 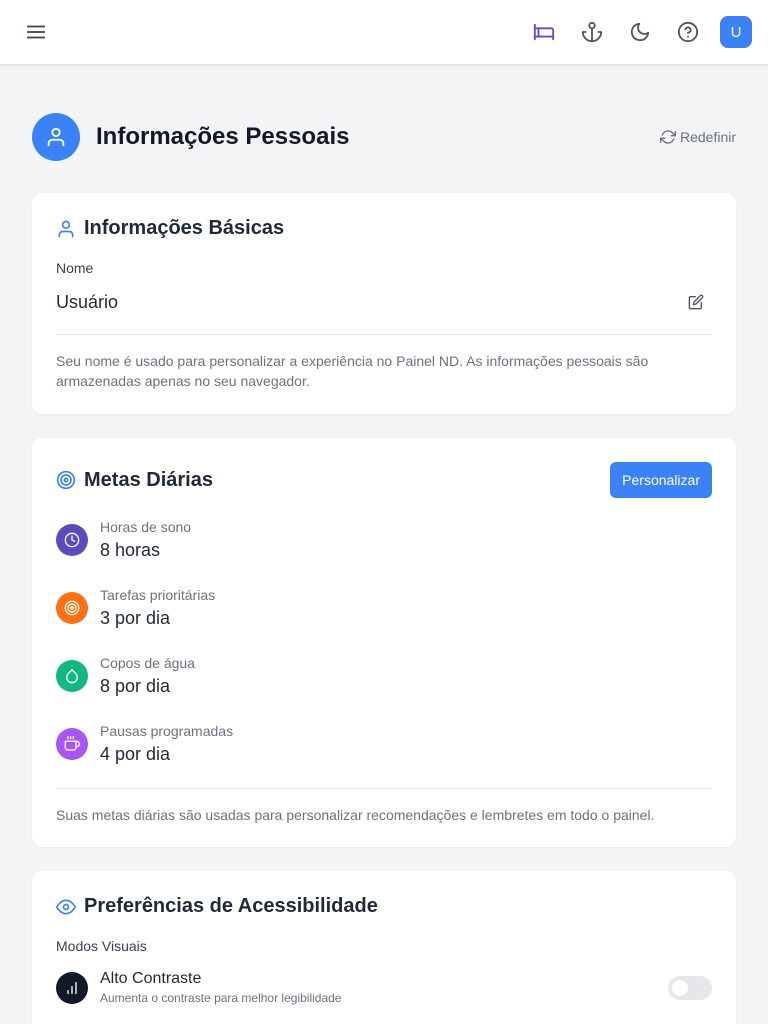 I want to click on profile-badge, so click(x=56, y=137).